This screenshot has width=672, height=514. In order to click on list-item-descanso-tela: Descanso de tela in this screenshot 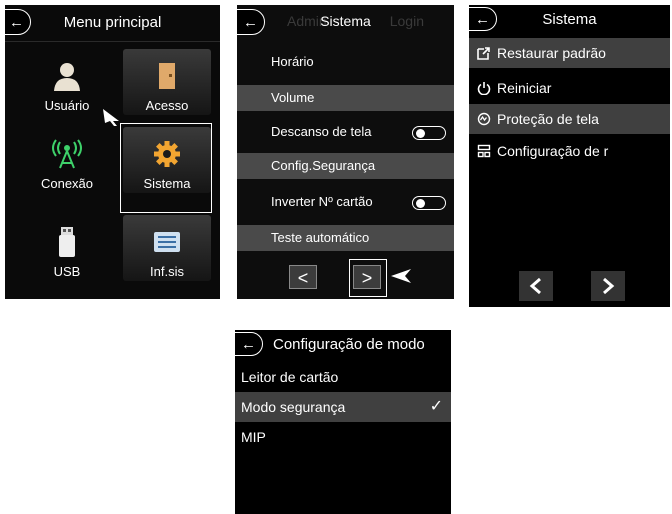, I will do `click(345, 132)`.